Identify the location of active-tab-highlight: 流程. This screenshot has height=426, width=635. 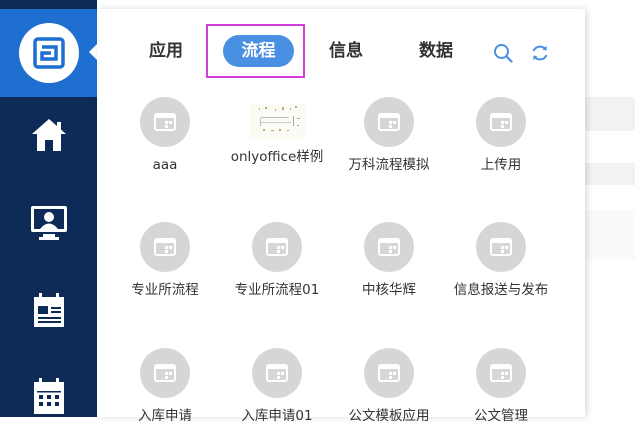
(255, 51).